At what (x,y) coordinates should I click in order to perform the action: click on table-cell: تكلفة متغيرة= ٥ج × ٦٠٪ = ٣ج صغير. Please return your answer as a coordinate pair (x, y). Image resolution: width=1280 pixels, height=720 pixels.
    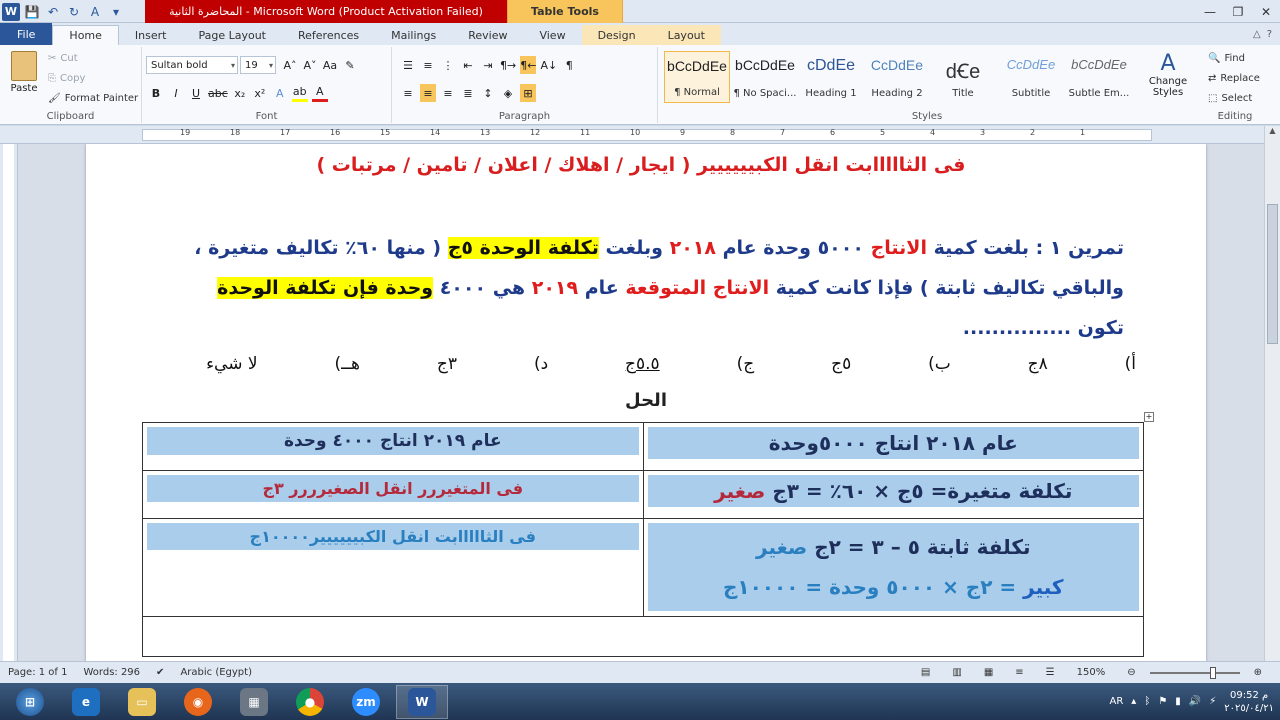
    Looking at the image, I should click on (893, 494).